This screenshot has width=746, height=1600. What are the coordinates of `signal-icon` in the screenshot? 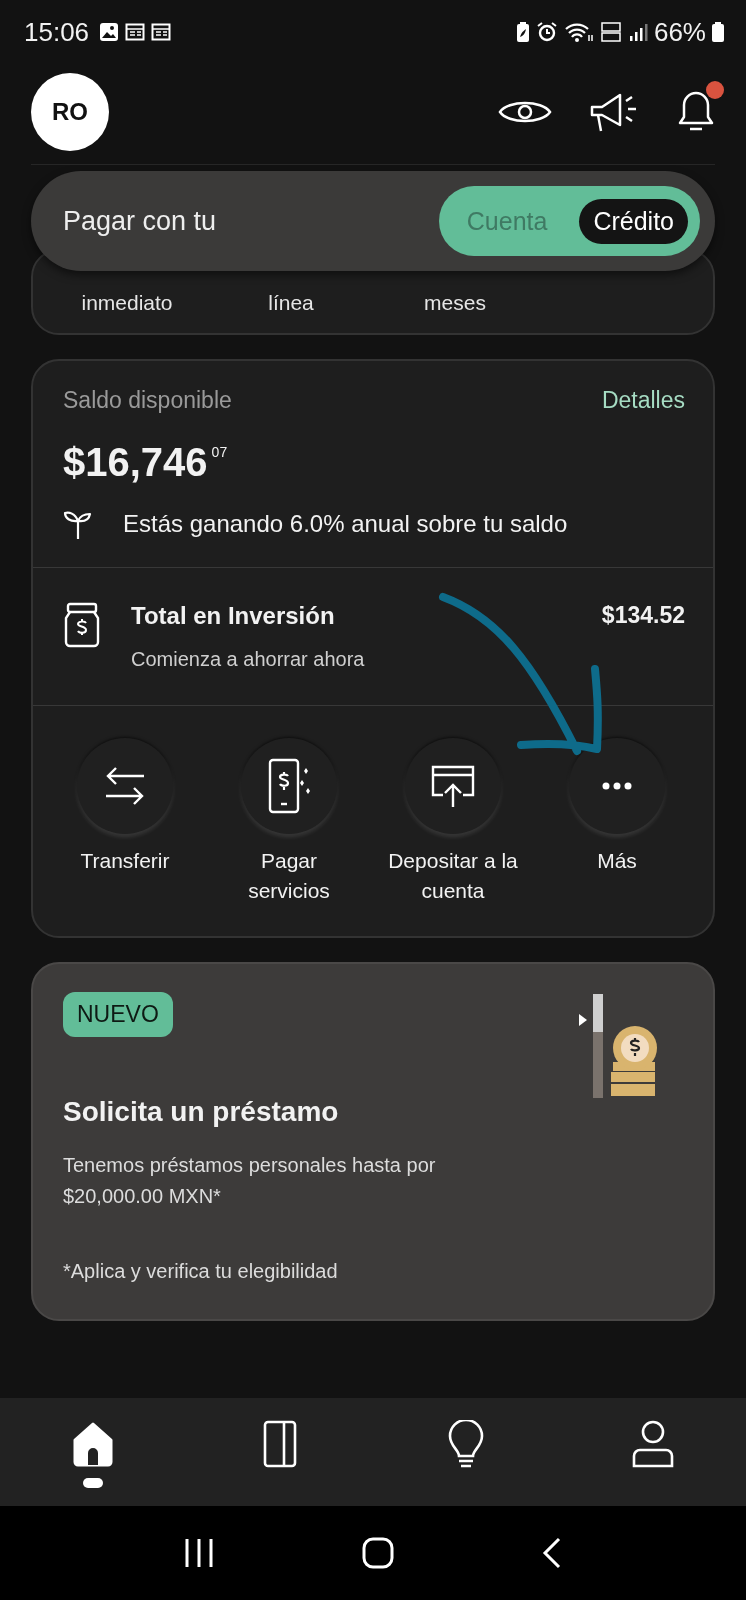 It's located at (637, 32).